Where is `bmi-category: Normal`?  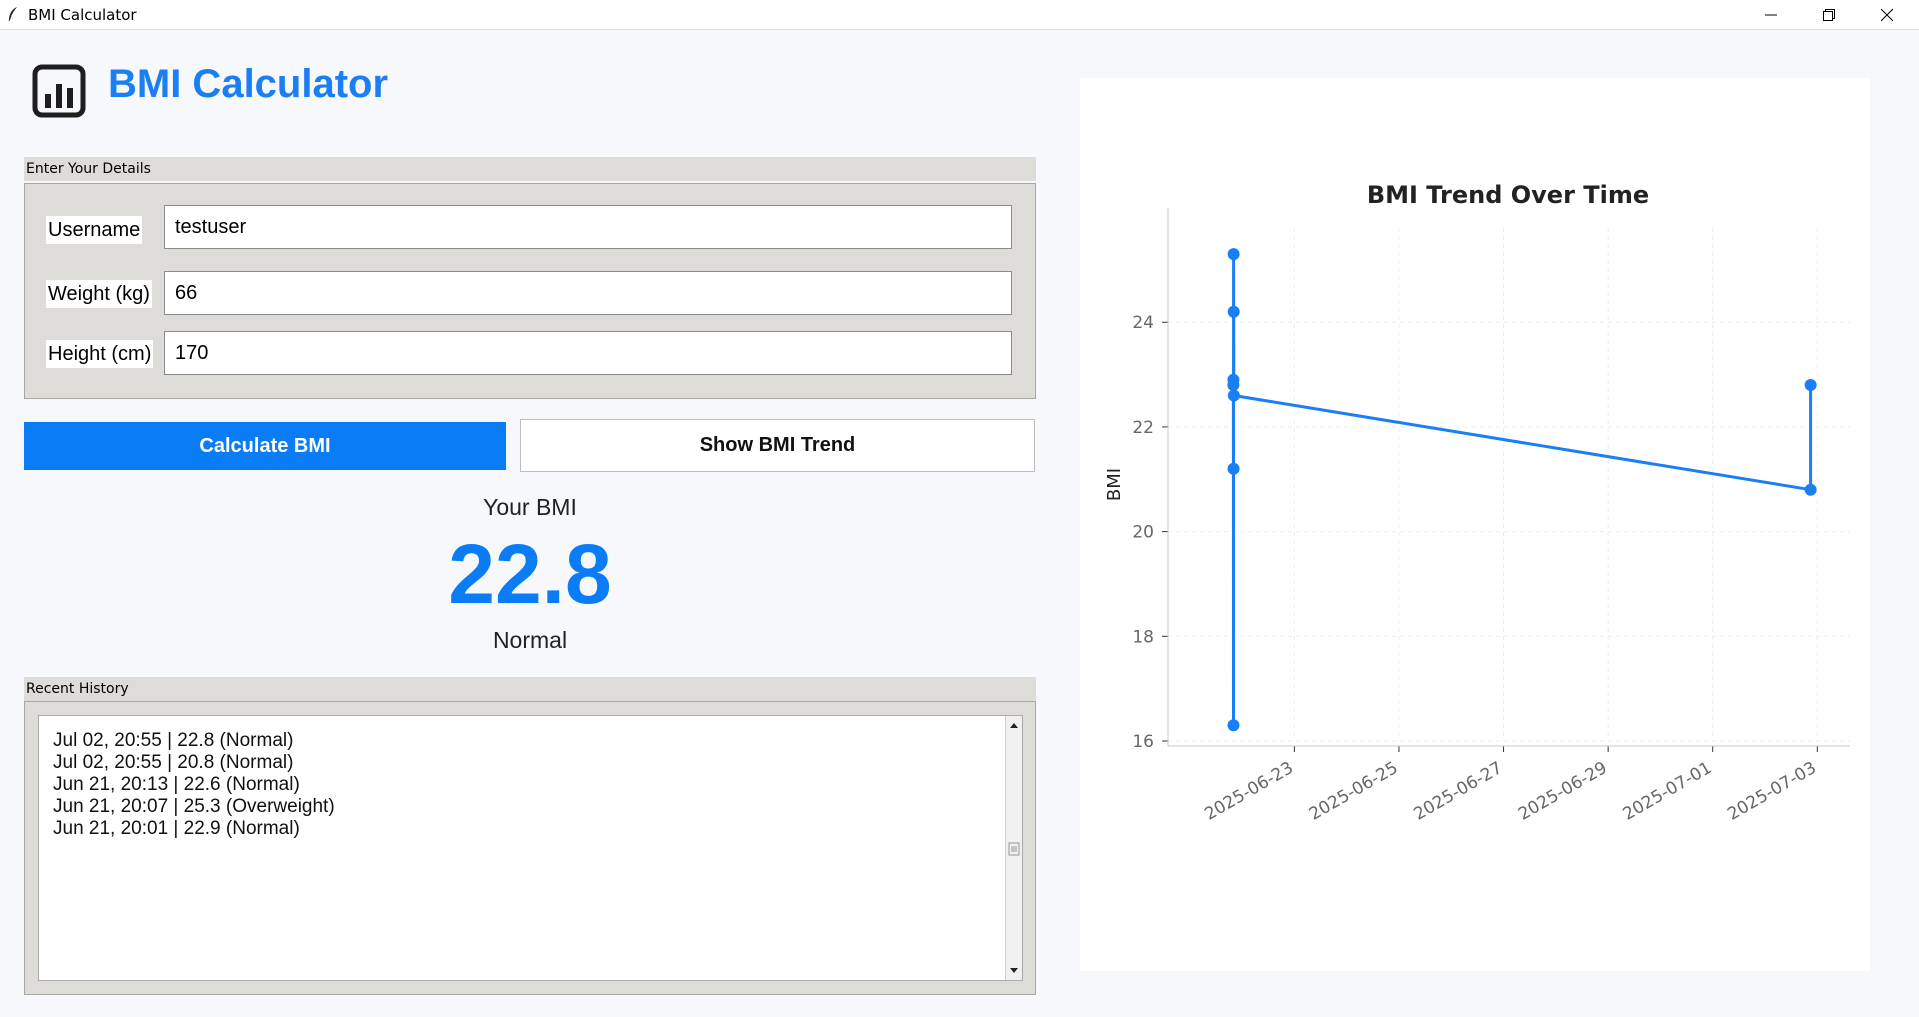
bmi-category: Normal is located at coordinates (530, 640).